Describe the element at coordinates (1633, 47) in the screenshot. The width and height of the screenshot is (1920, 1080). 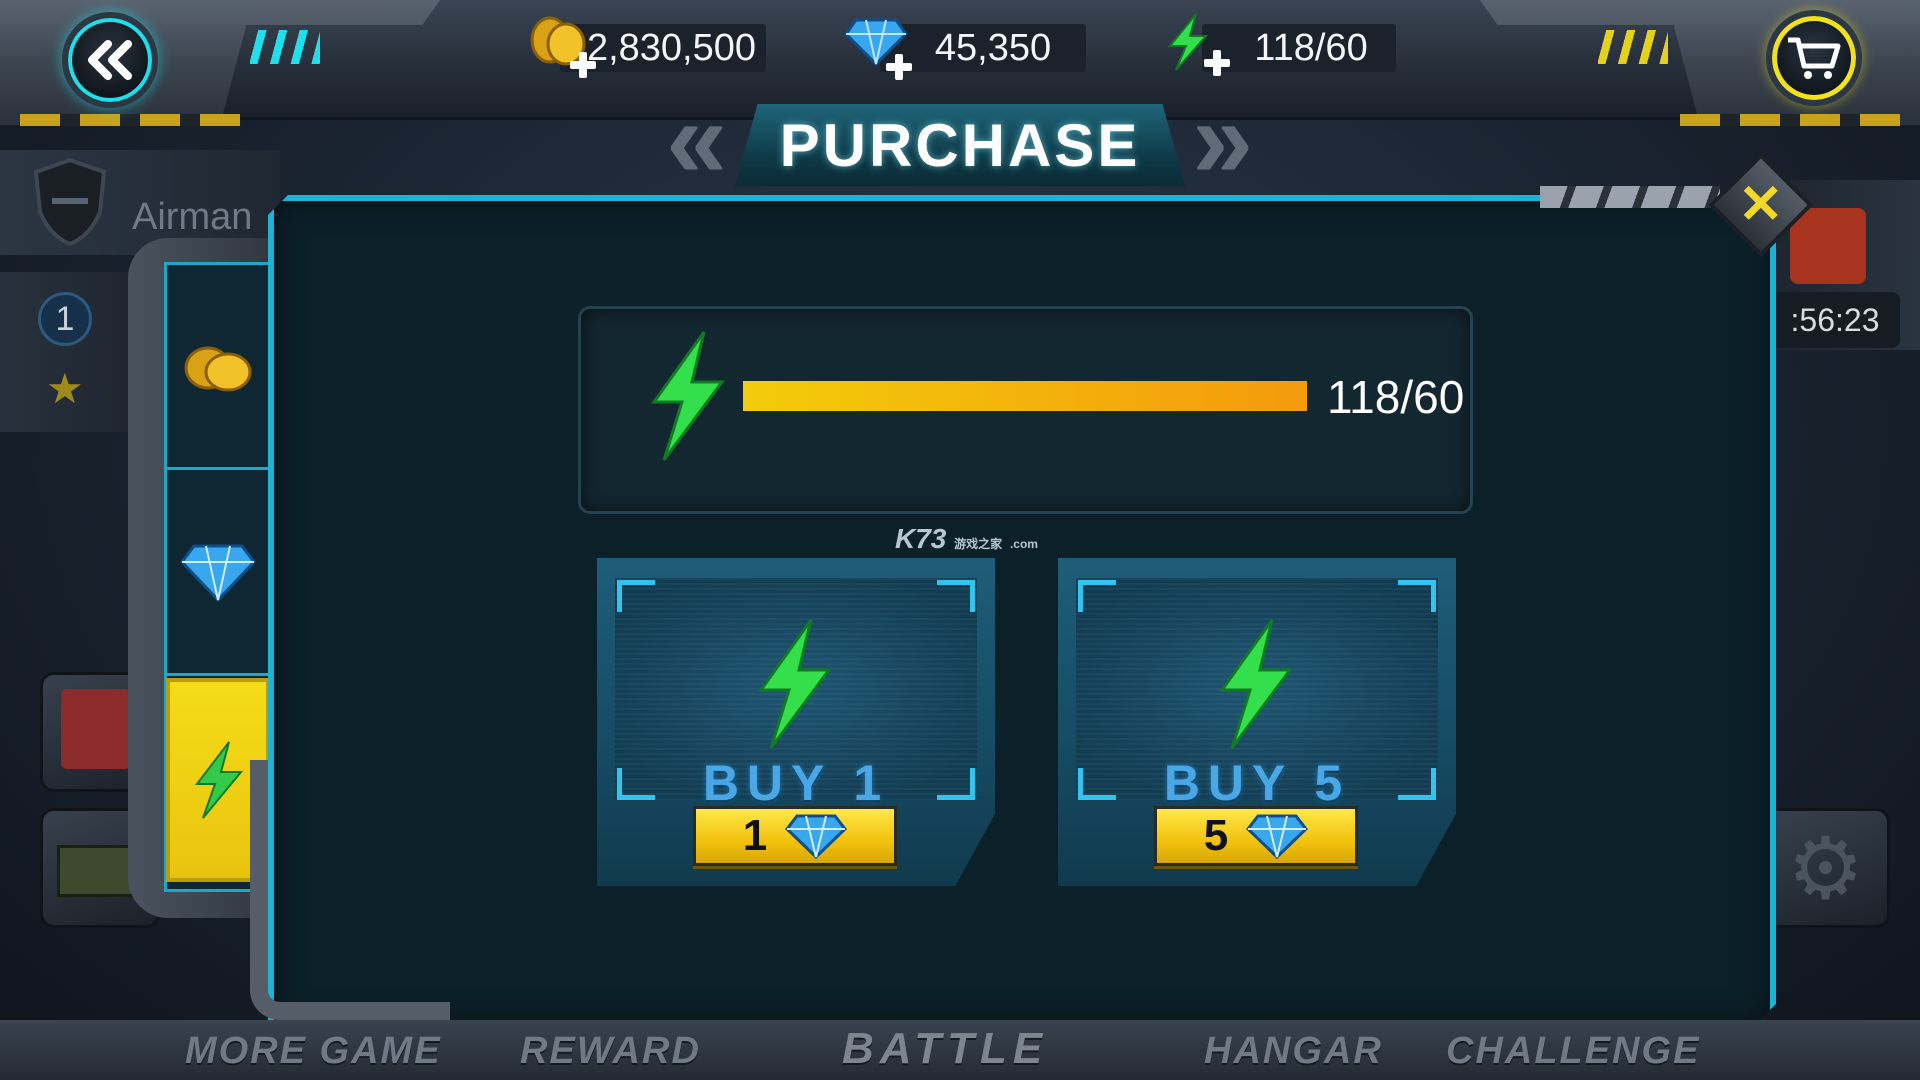
I see `hud-yellow-stripes` at that location.